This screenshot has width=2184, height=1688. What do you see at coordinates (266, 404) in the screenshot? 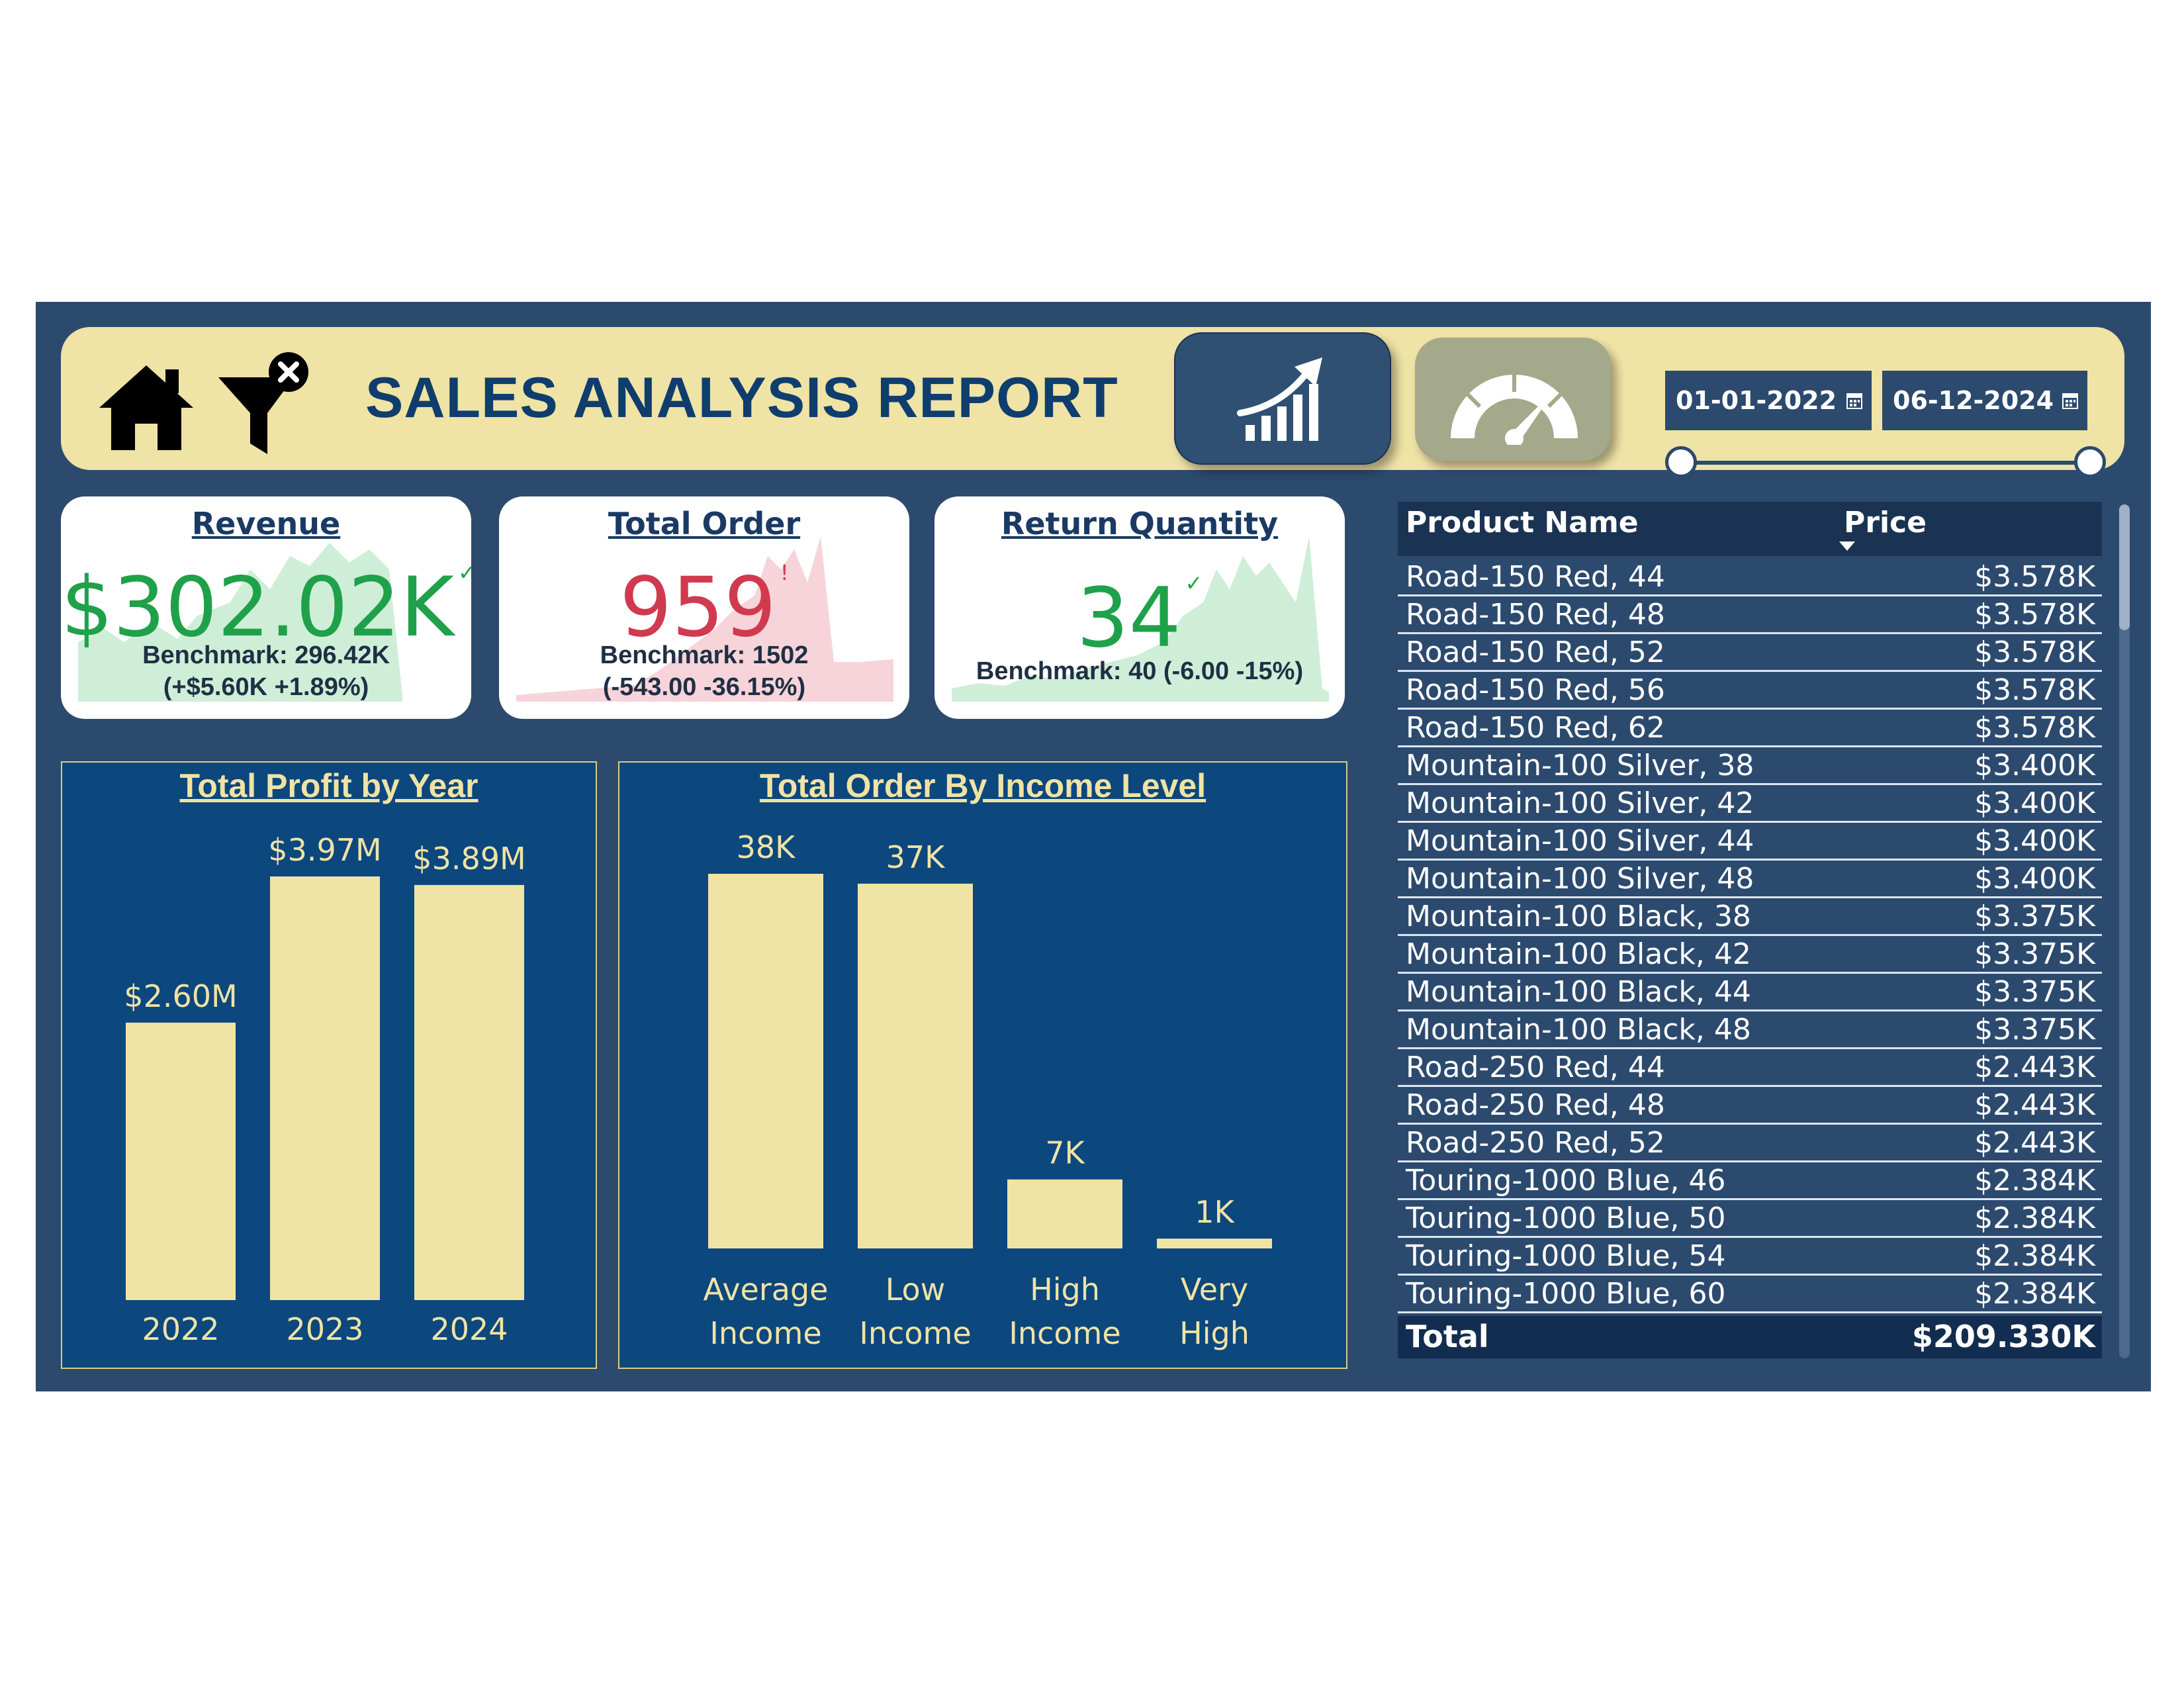
I see `clear-filter-icon` at bounding box center [266, 404].